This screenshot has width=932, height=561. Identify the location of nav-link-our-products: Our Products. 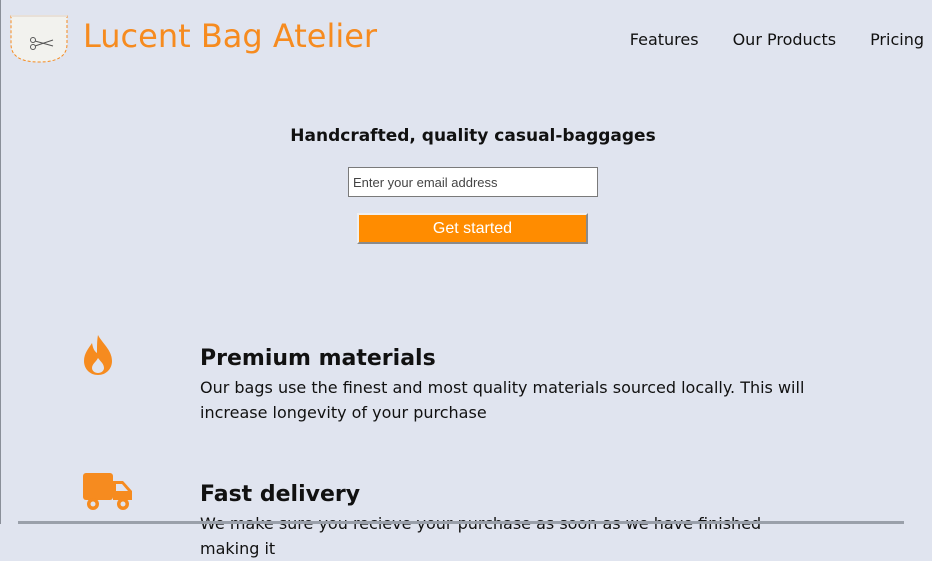
(784, 39).